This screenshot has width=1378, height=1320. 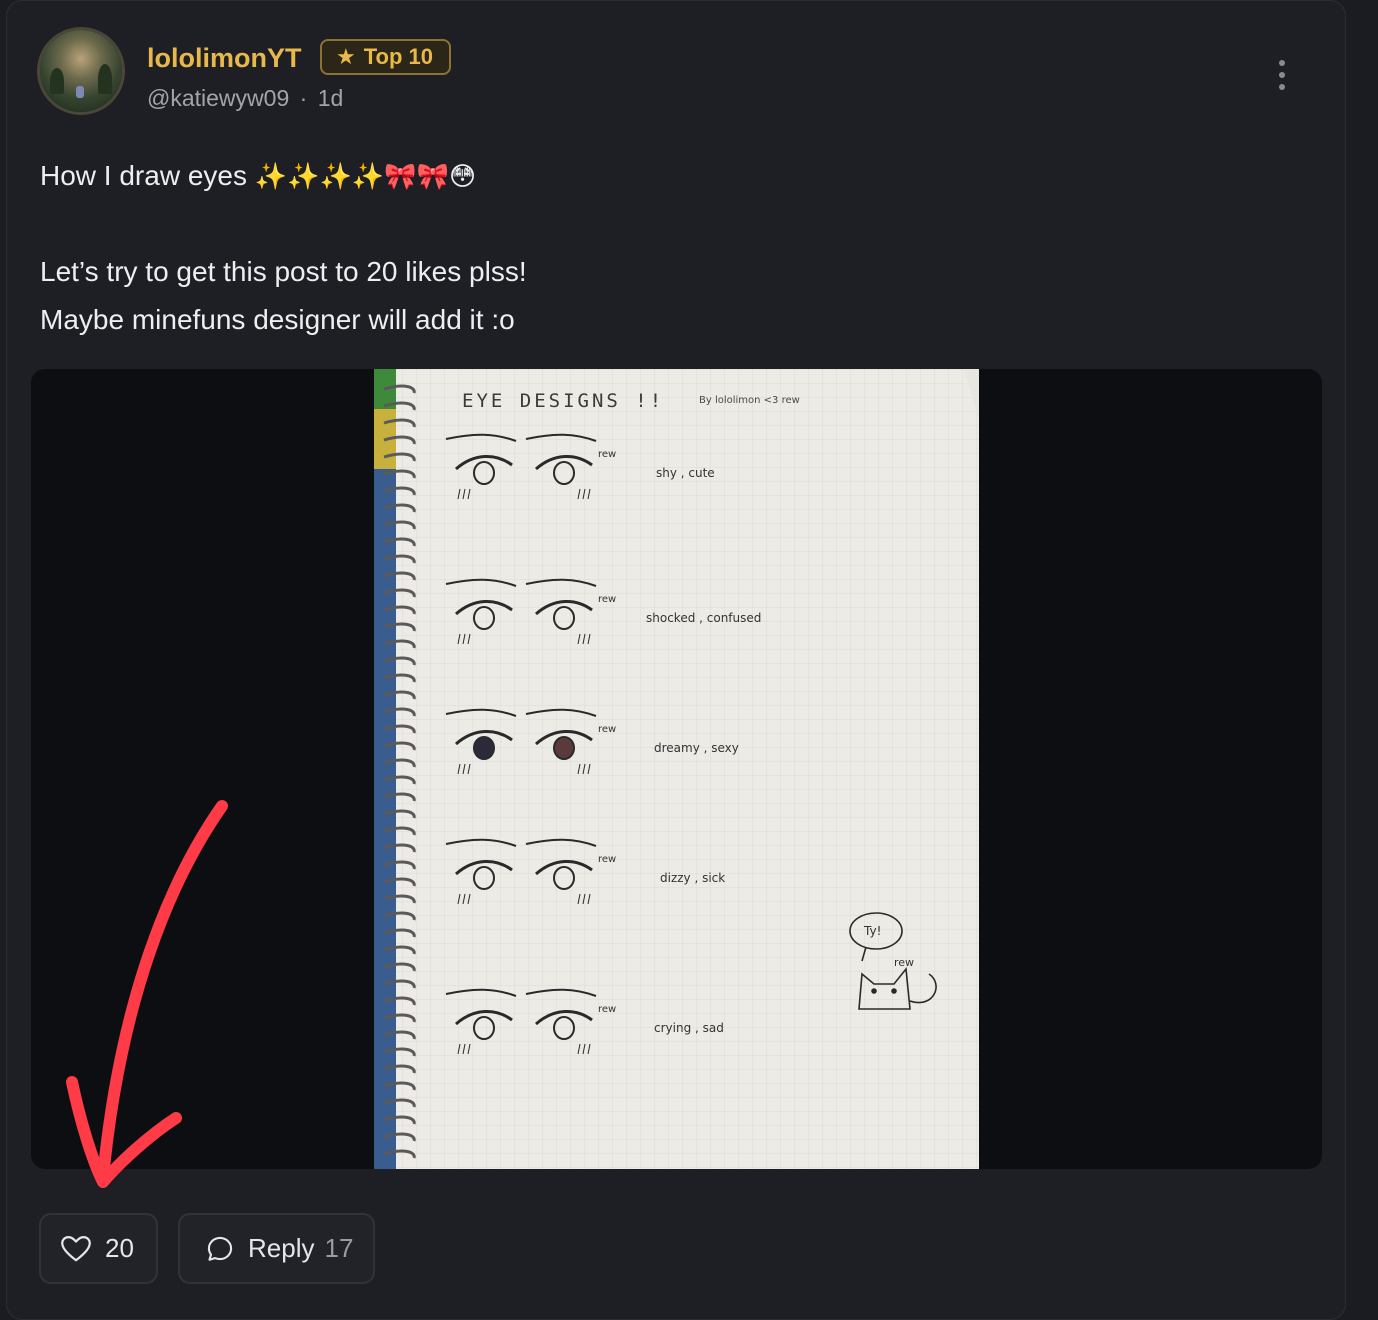 What do you see at coordinates (398, 56) in the screenshot?
I see `badge-label: Top 10` at bounding box center [398, 56].